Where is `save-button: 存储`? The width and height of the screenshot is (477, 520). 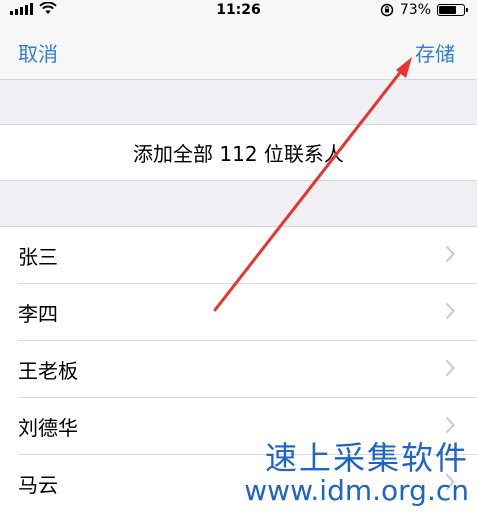
save-button: 存储 is located at coordinates (435, 52).